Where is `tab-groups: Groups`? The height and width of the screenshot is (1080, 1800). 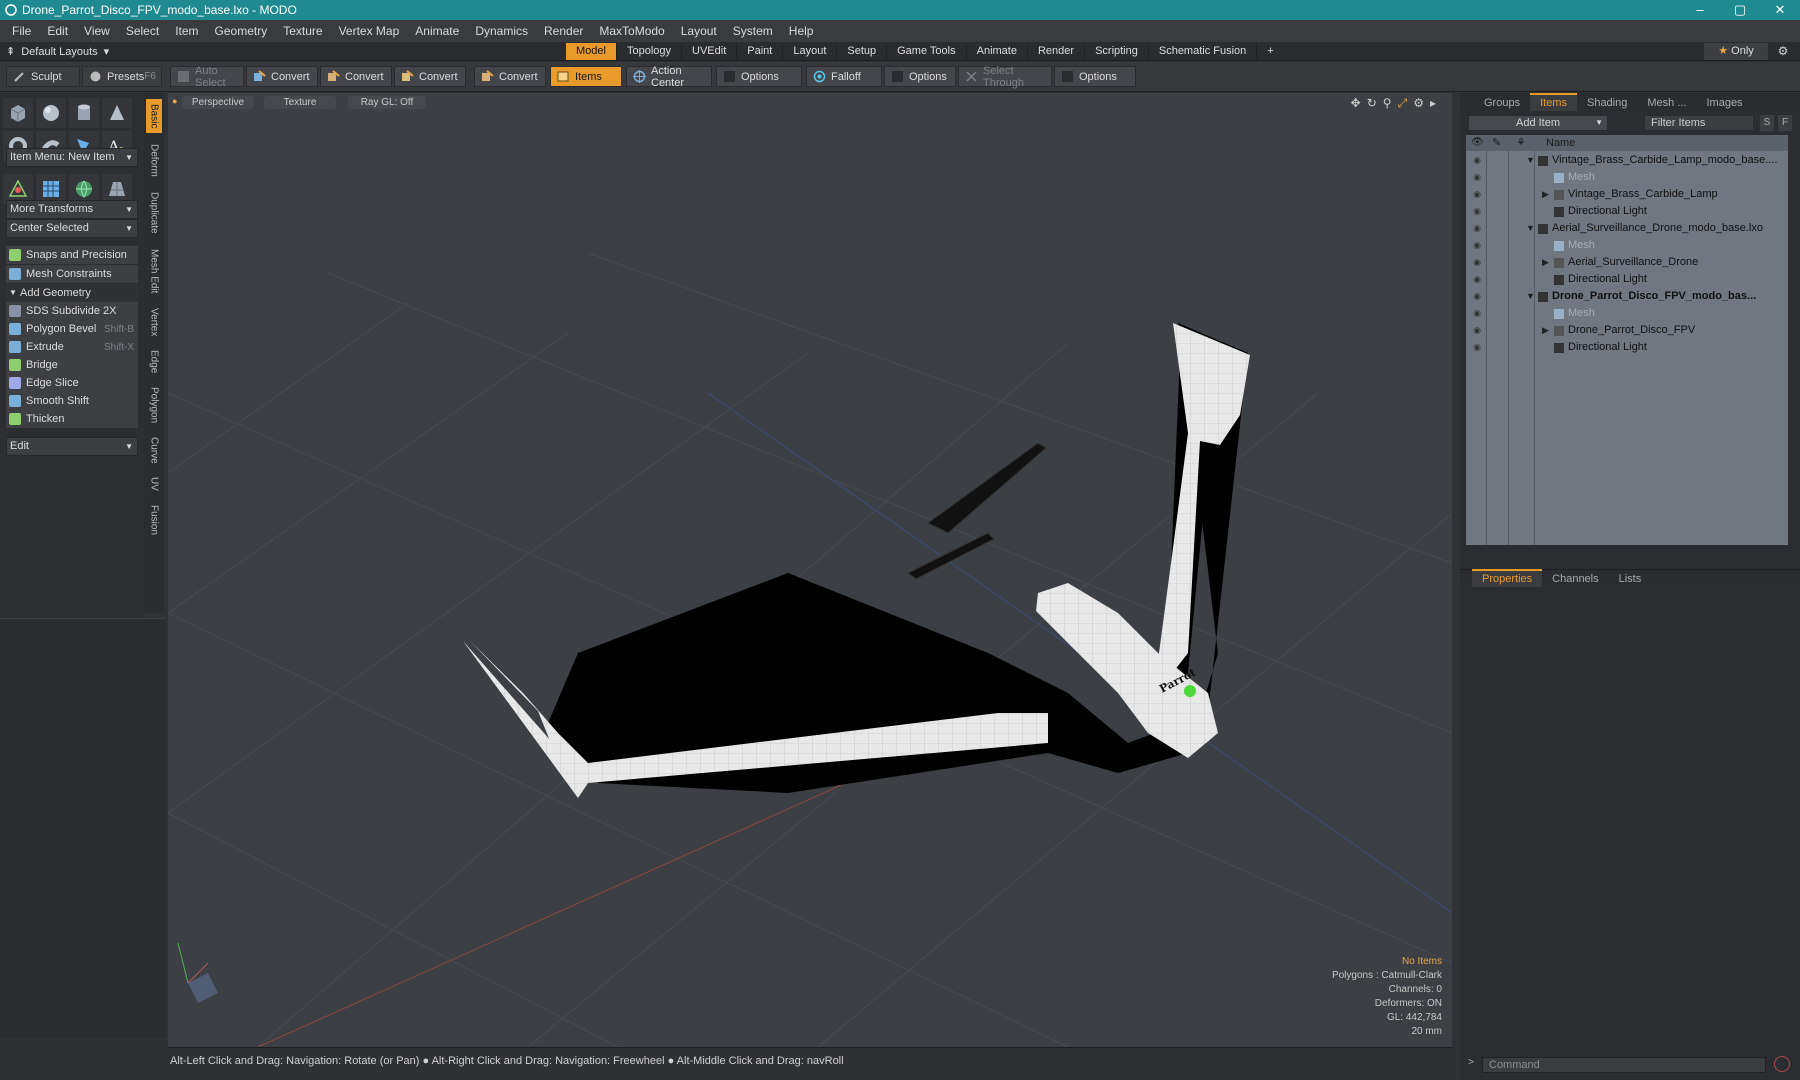 tab-groups: Groups is located at coordinates (1502, 103).